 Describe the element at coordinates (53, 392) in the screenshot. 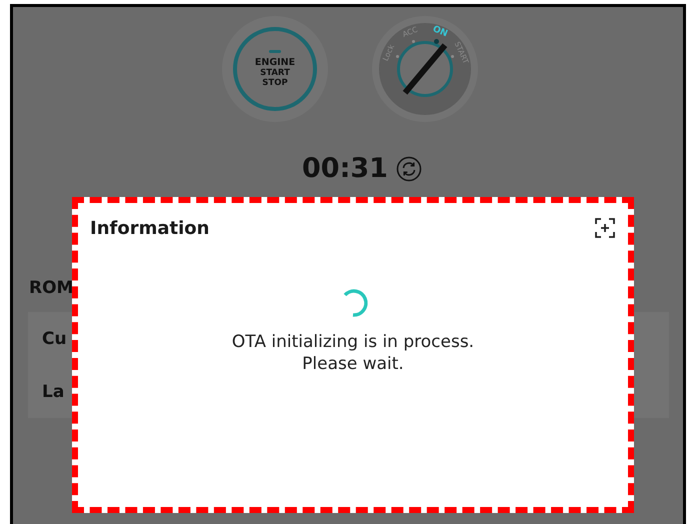

I see `version-row-label: La` at that location.